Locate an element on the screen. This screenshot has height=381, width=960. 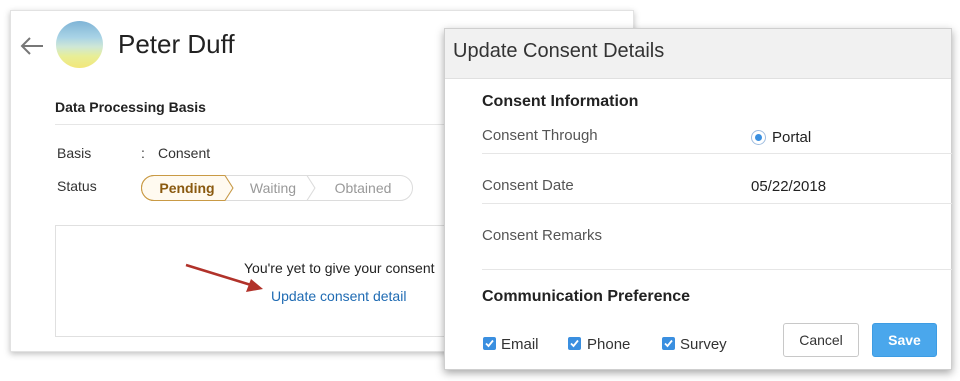
basis-value: Consent is located at coordinates (184, 153).